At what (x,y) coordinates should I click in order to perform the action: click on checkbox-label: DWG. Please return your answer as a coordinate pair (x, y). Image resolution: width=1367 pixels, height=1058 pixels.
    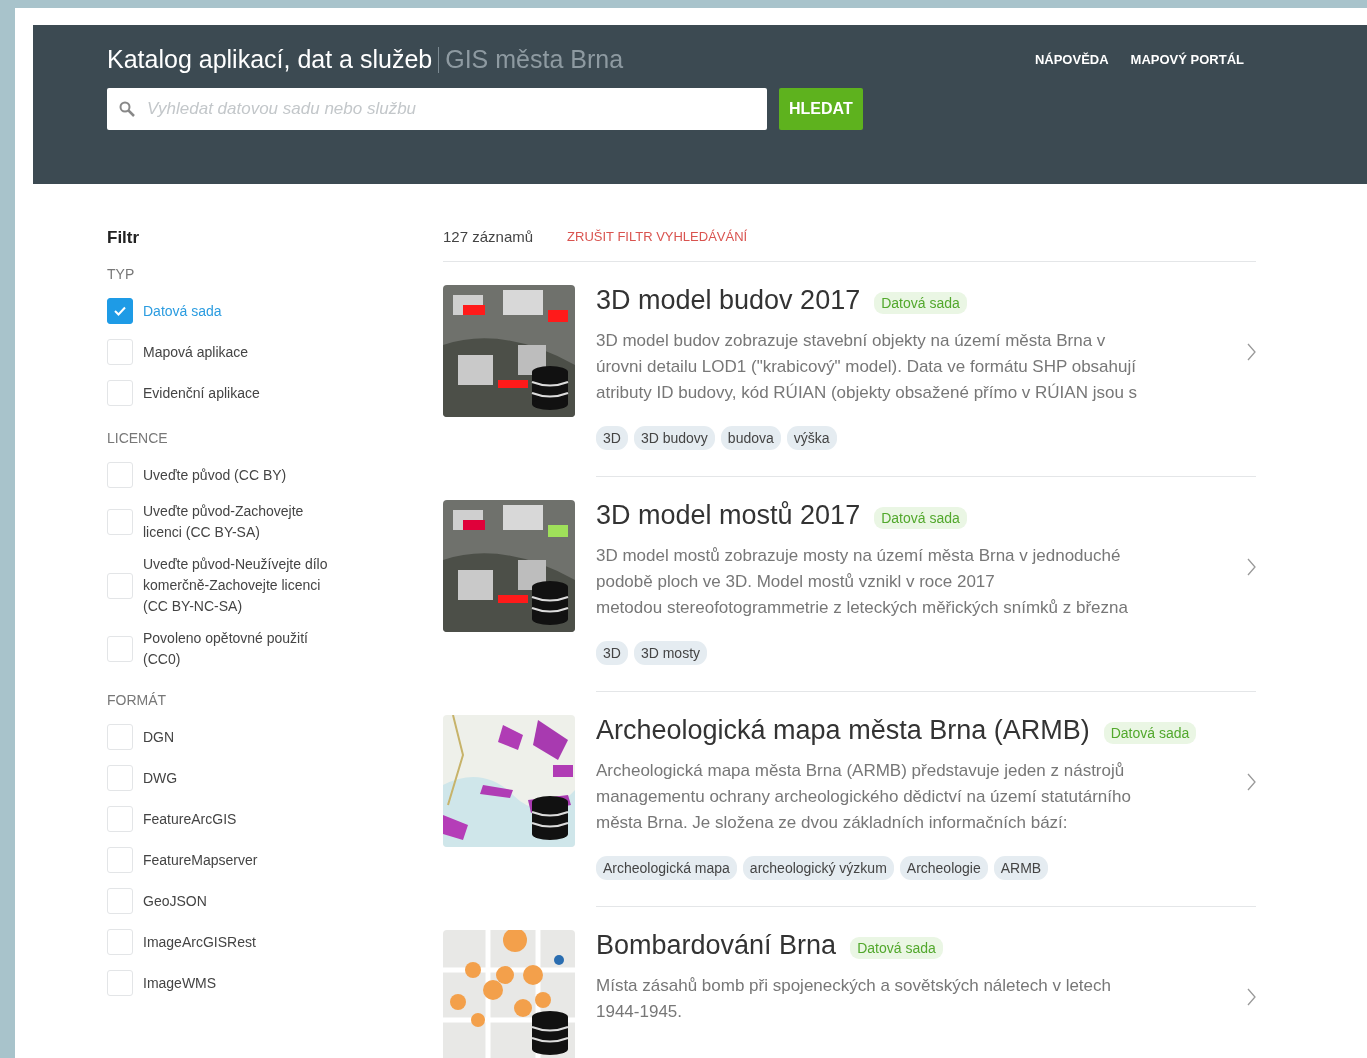
    Looking at the image, I should click on (243, 778).